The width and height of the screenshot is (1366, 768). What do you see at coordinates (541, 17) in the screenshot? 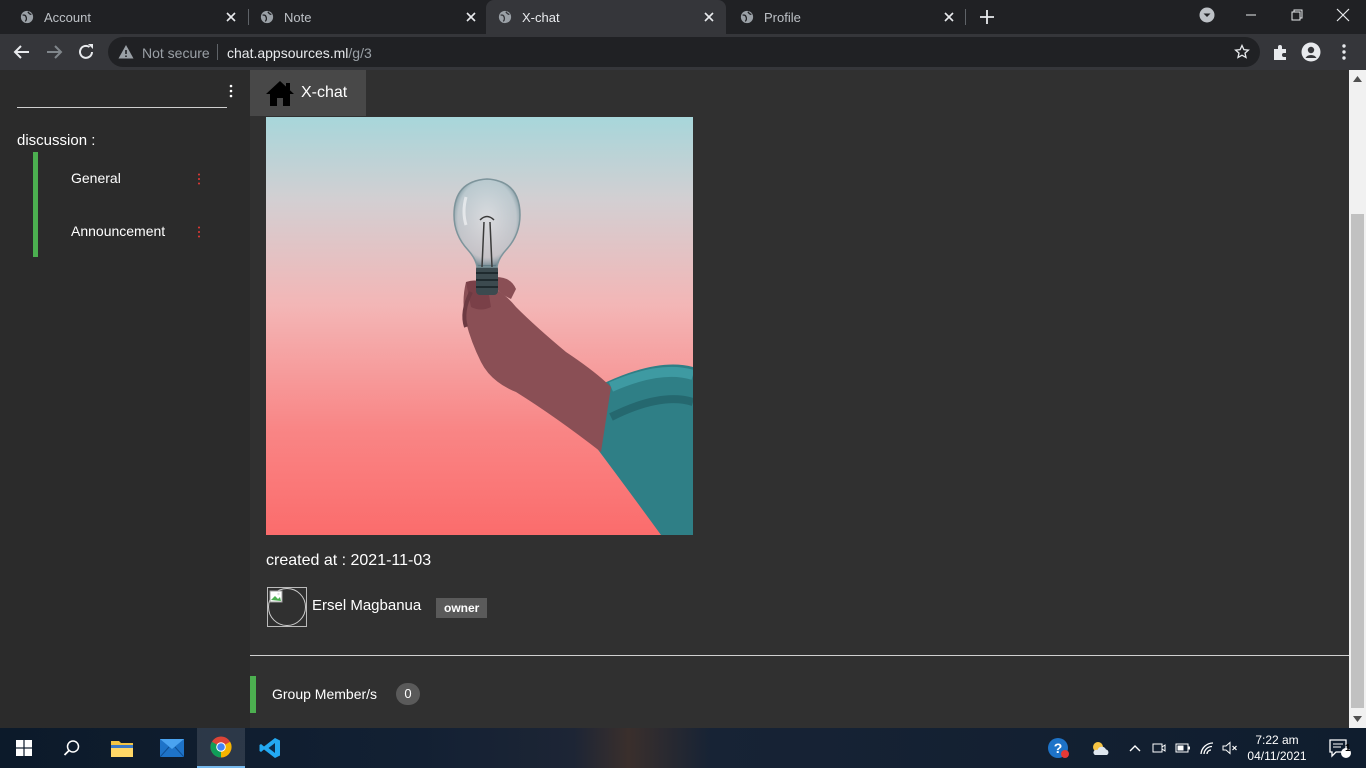
I see `tab-label: X-chat` at bounding box center [541, 17].